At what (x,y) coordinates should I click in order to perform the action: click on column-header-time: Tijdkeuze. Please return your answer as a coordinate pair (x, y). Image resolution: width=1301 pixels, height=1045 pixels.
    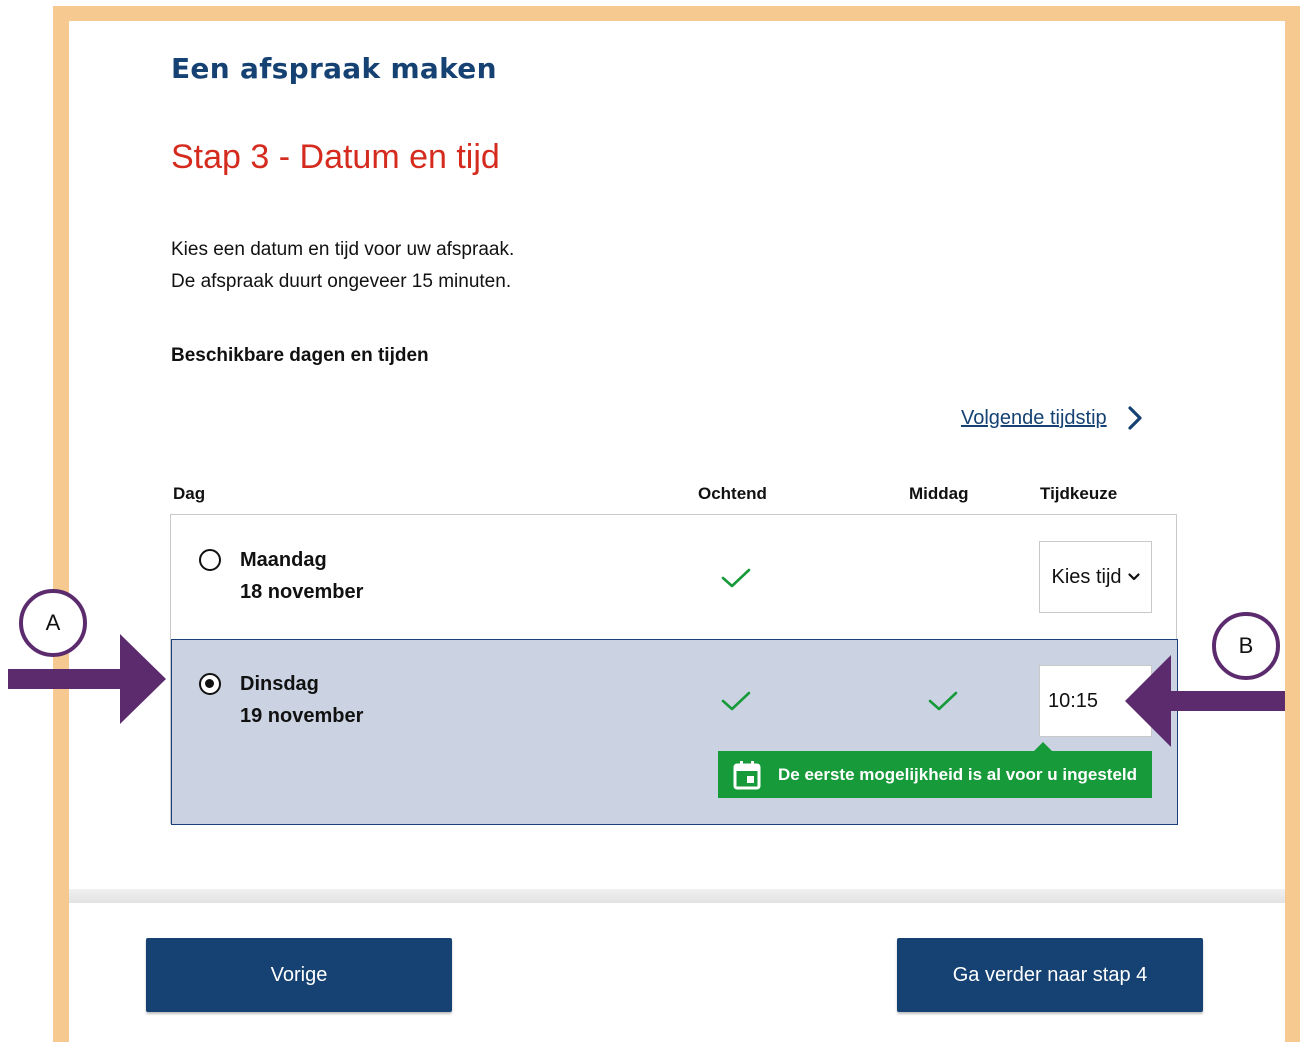
    Looking at the image, I should click on (1079, 493).